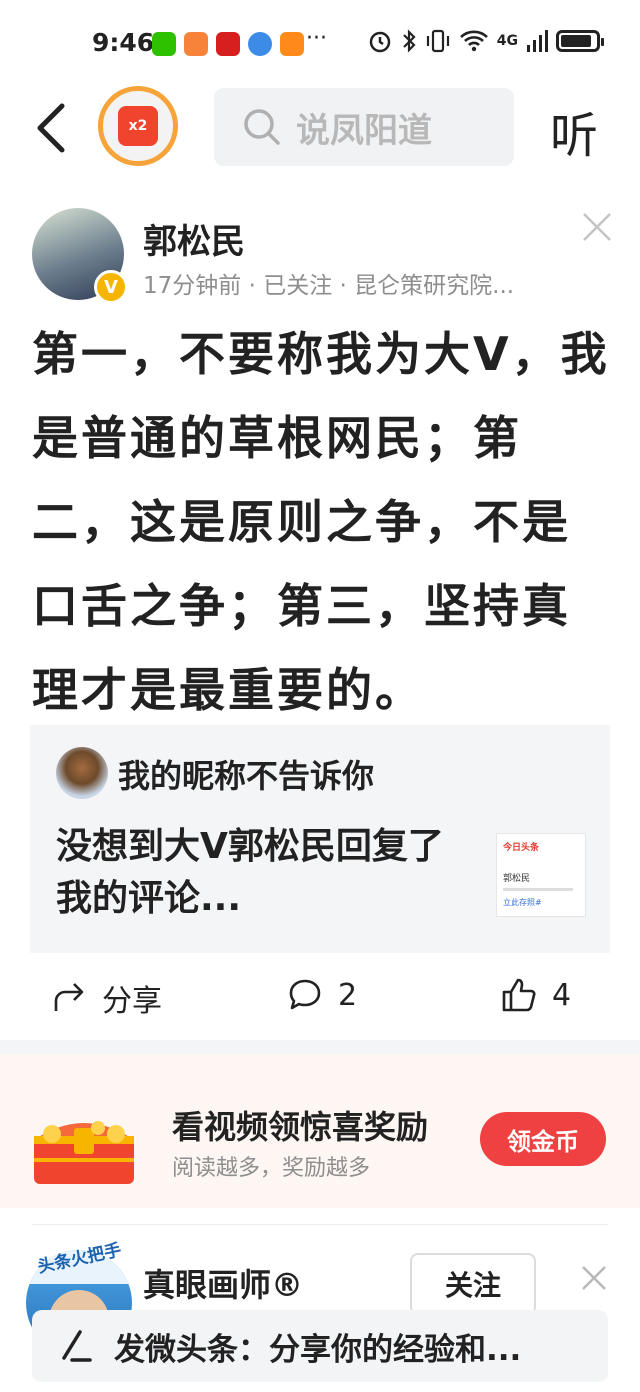 The width and height of the screenshot is (640, 1392). Describe the element at coordinates (517, 879) in the screenshot. I see `thumb-name: 郭松民` at that location.